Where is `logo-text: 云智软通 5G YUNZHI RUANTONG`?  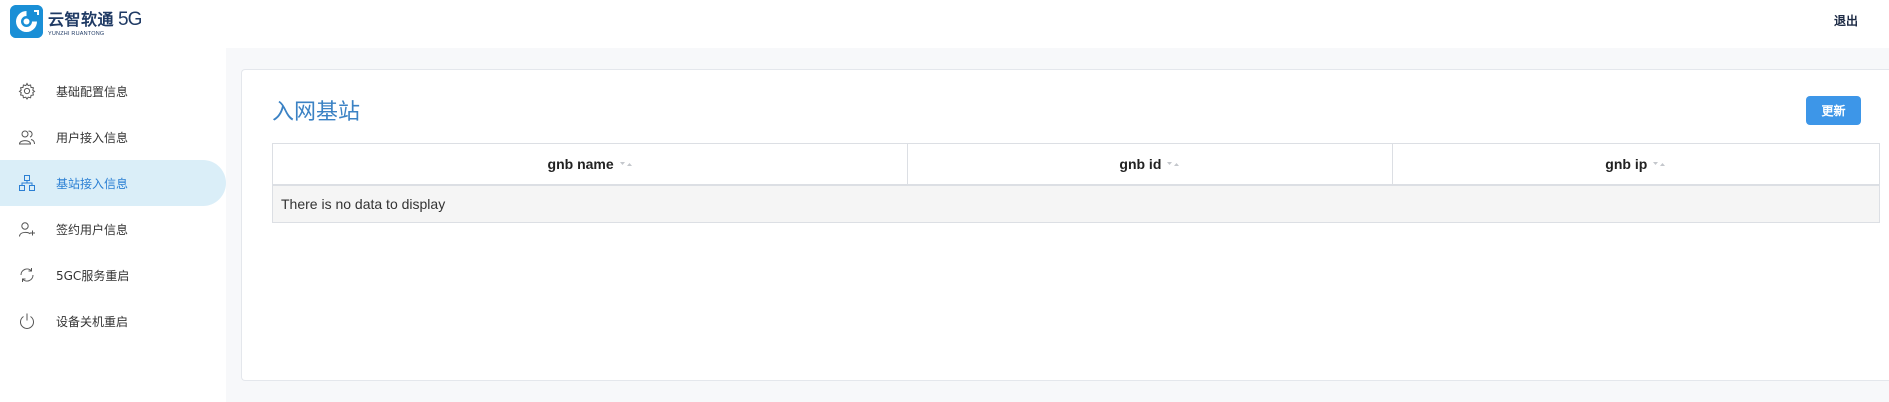
logo-text: 云智软通 5G YUNZHI RUANTONG is located at coordinates (95, 21).